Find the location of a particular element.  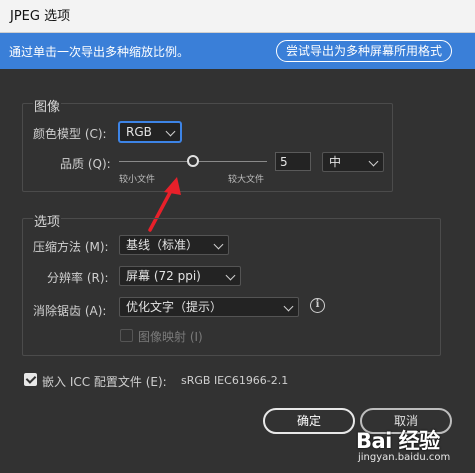

imagemap-checkbox is located at coordinates (126, 335).